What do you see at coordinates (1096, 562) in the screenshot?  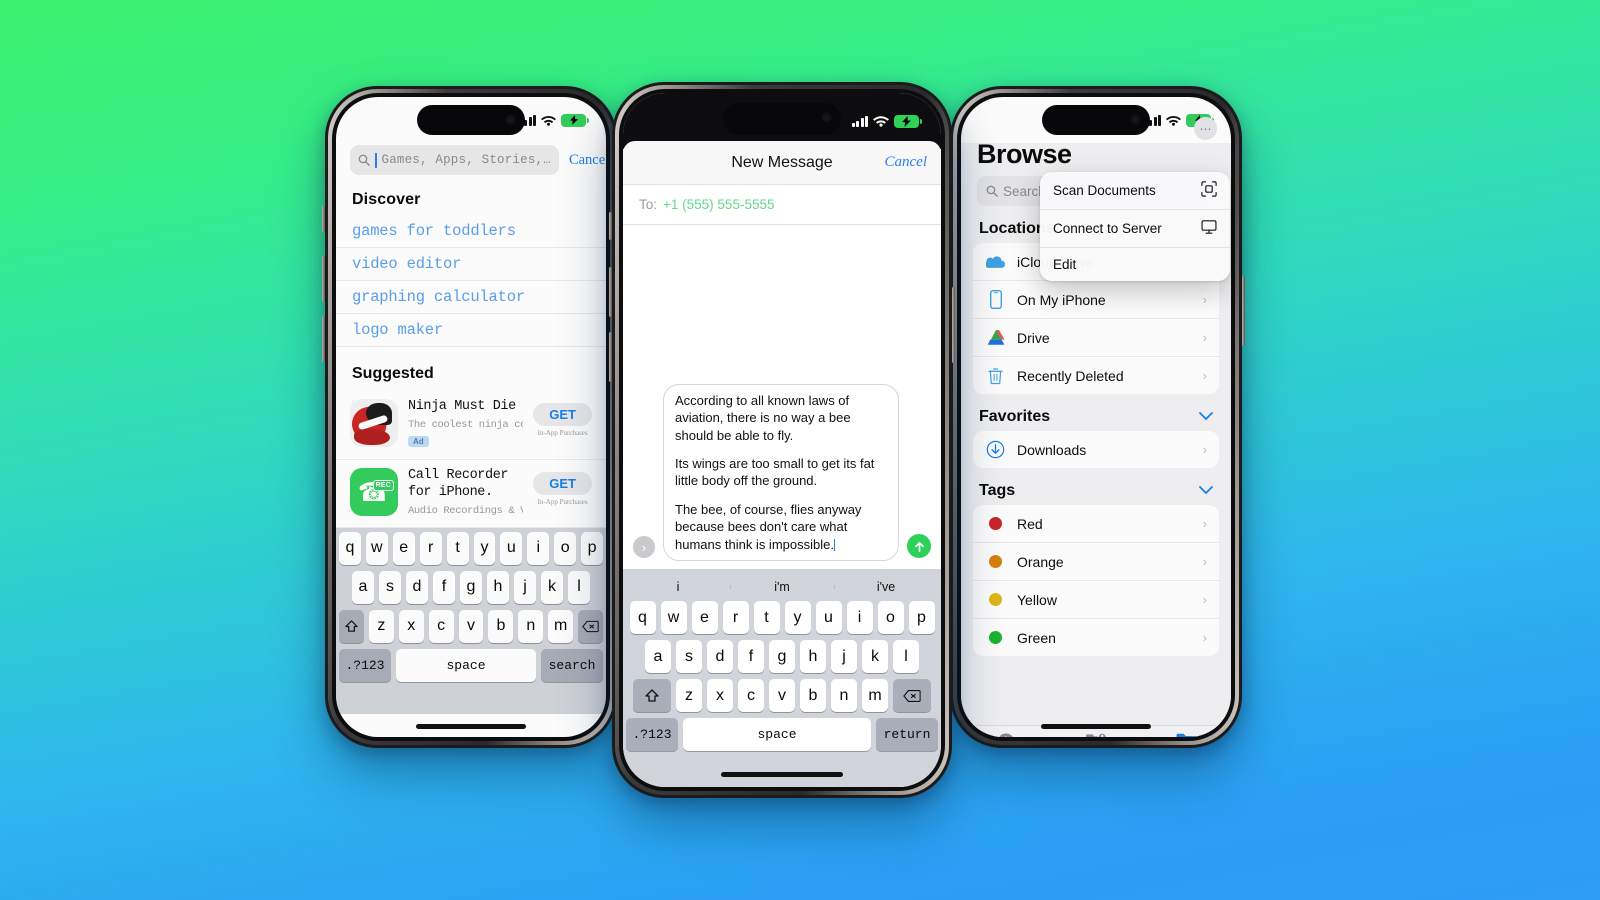 I see `list-item: Orange ›` at bounding box center [1096, 562].